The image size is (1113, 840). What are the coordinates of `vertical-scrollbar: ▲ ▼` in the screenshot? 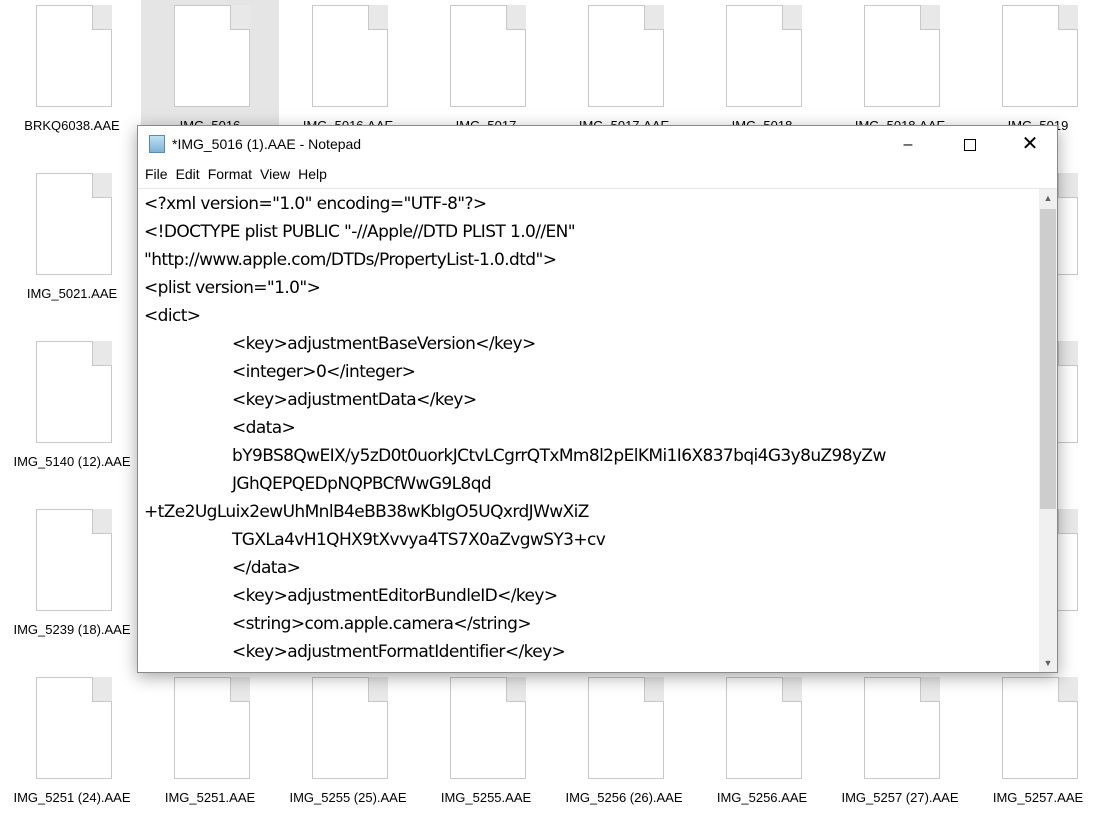 It's located at (1048, 430).